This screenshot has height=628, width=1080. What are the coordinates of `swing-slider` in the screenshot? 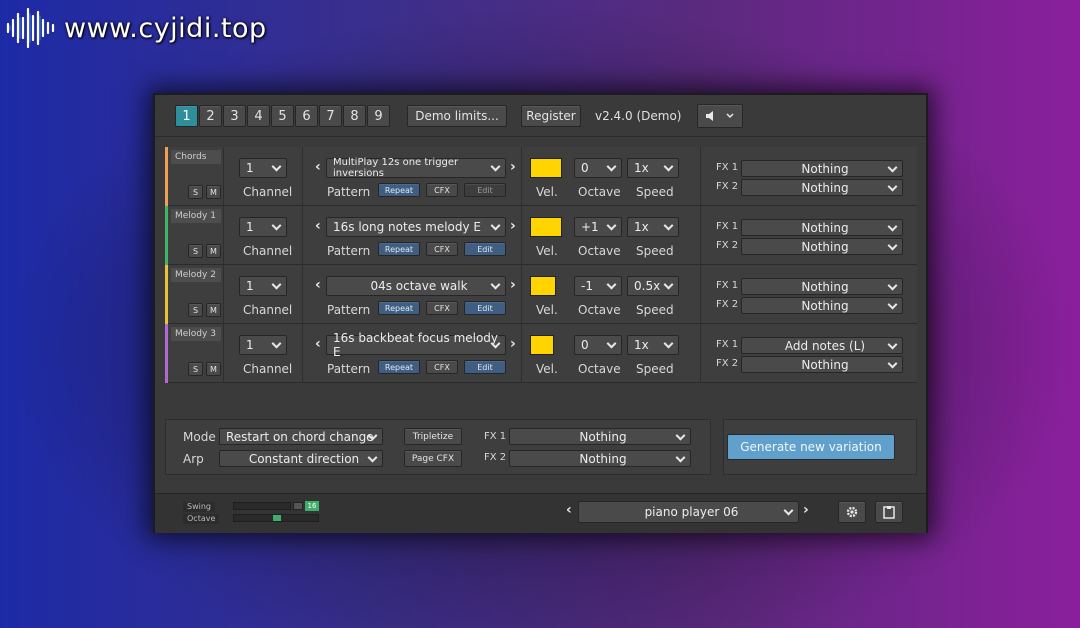 It's located at (262, 506).